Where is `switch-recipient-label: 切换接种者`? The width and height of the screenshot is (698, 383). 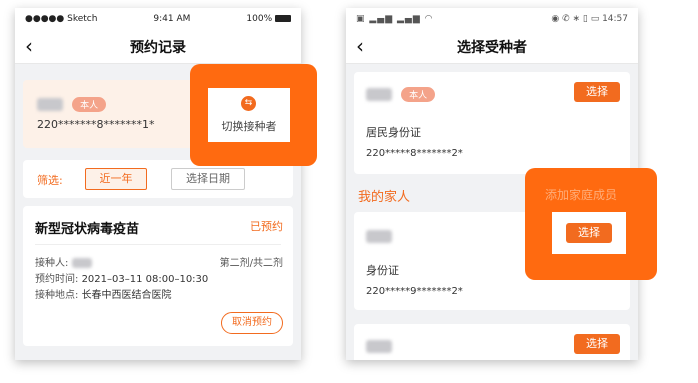
switch-recipient-label: 切换接种者 is located at coordinates (249, 126).